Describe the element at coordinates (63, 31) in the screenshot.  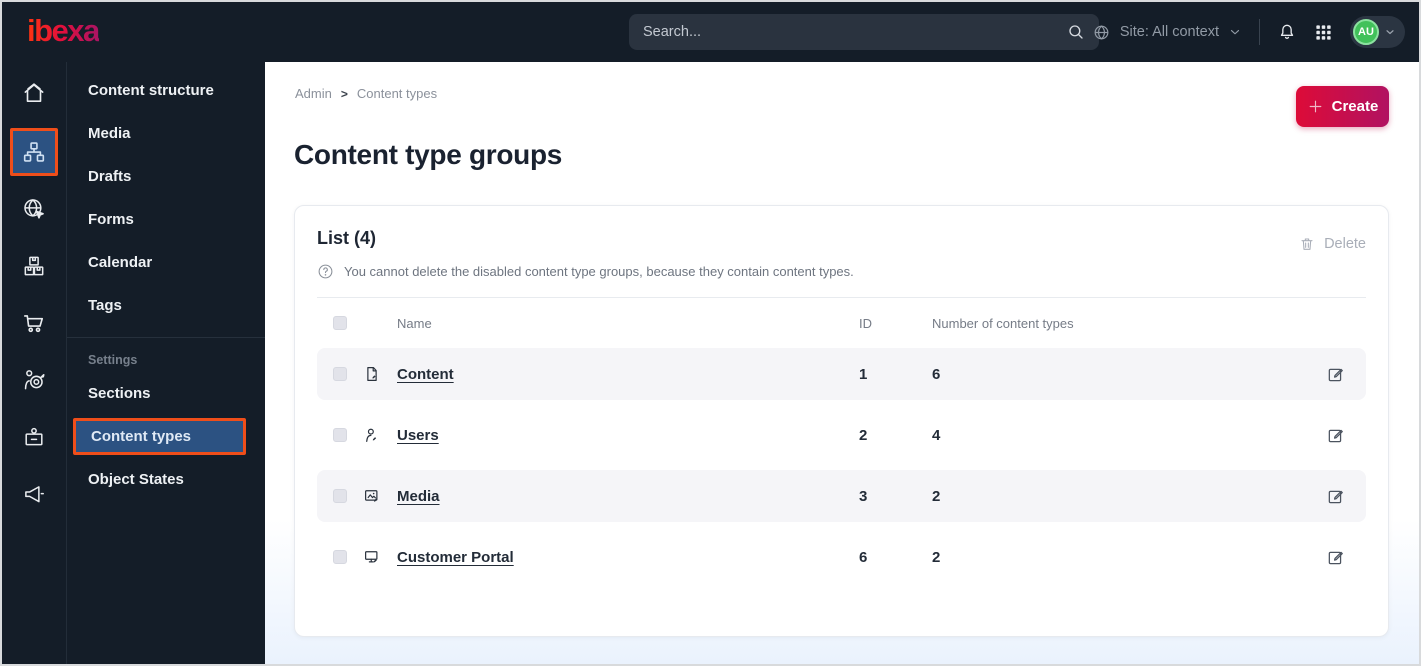
I see `ibexa-logo: ibexa` at that location.